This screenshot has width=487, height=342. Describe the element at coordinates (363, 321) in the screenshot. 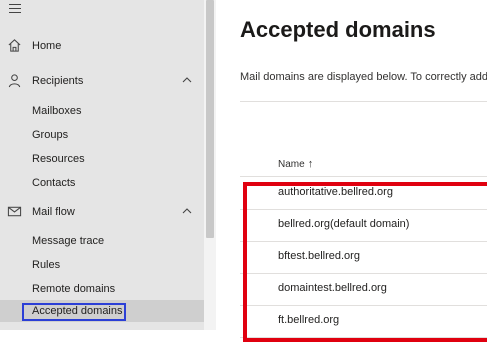

I see `table-row: ft.bellred.org` at that location.